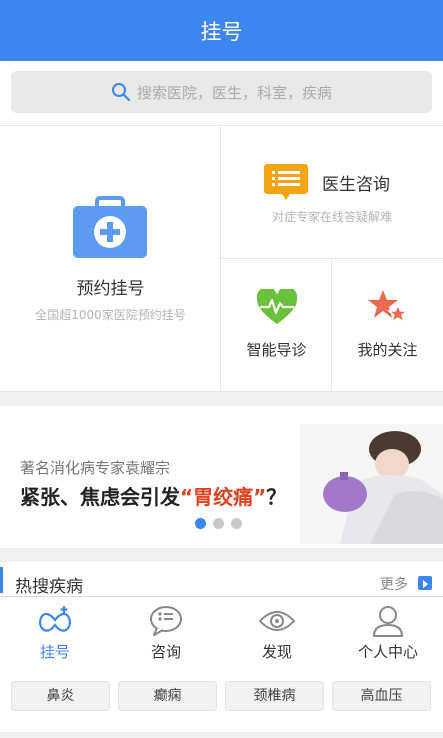  I want to click on consult-title: 医生咨询, so click(356, 185).